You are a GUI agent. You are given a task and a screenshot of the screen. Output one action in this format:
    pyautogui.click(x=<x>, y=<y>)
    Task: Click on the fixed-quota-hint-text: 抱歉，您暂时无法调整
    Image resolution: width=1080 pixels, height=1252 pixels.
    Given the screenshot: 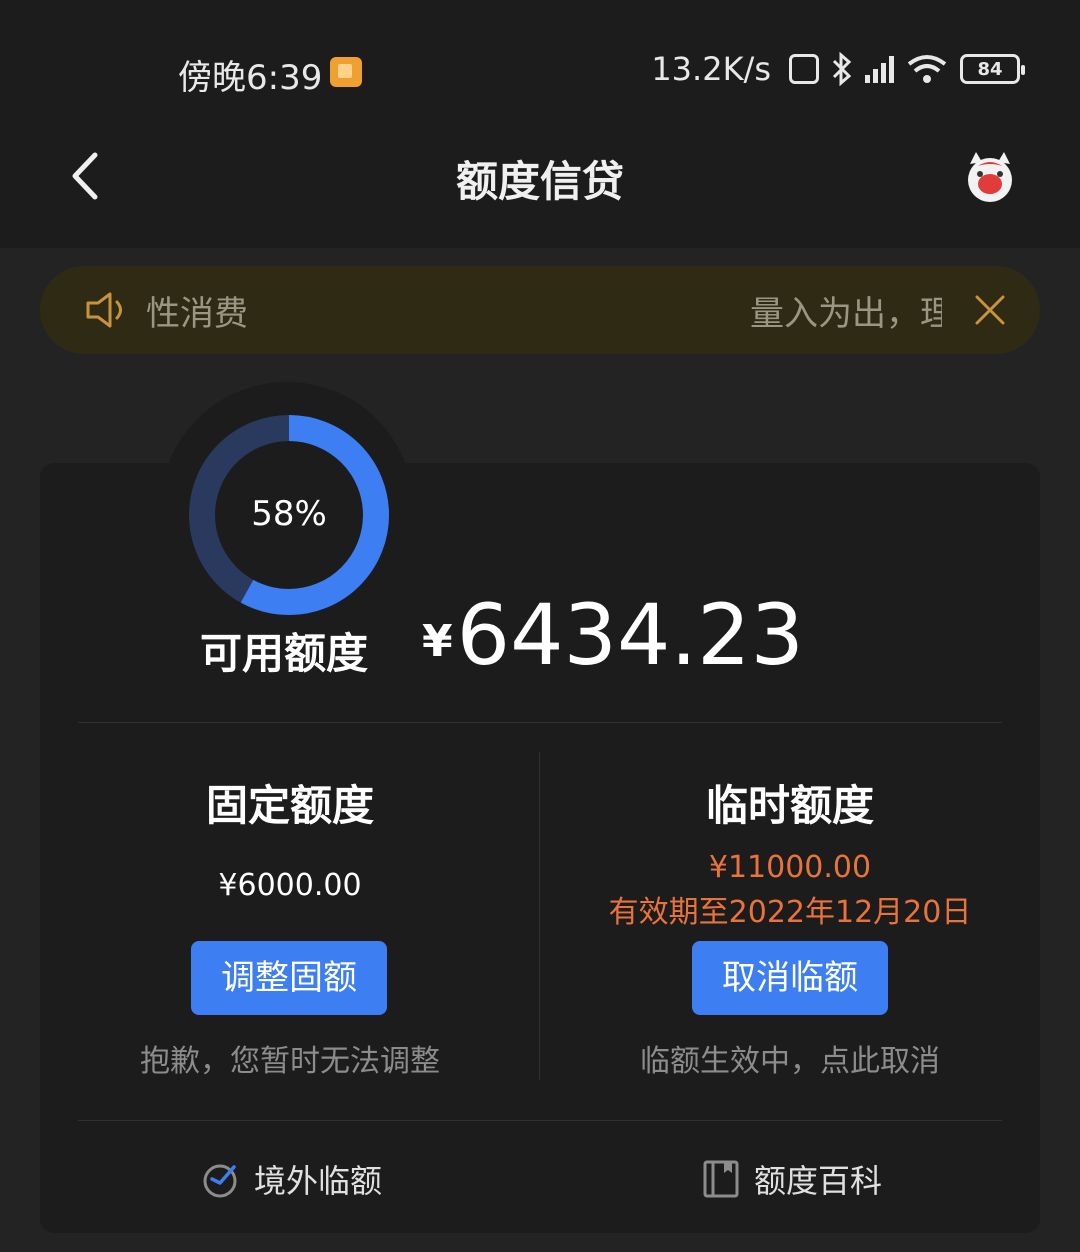 What is the action you would take?
    pyautogui.click(x=290, y=1061)
    